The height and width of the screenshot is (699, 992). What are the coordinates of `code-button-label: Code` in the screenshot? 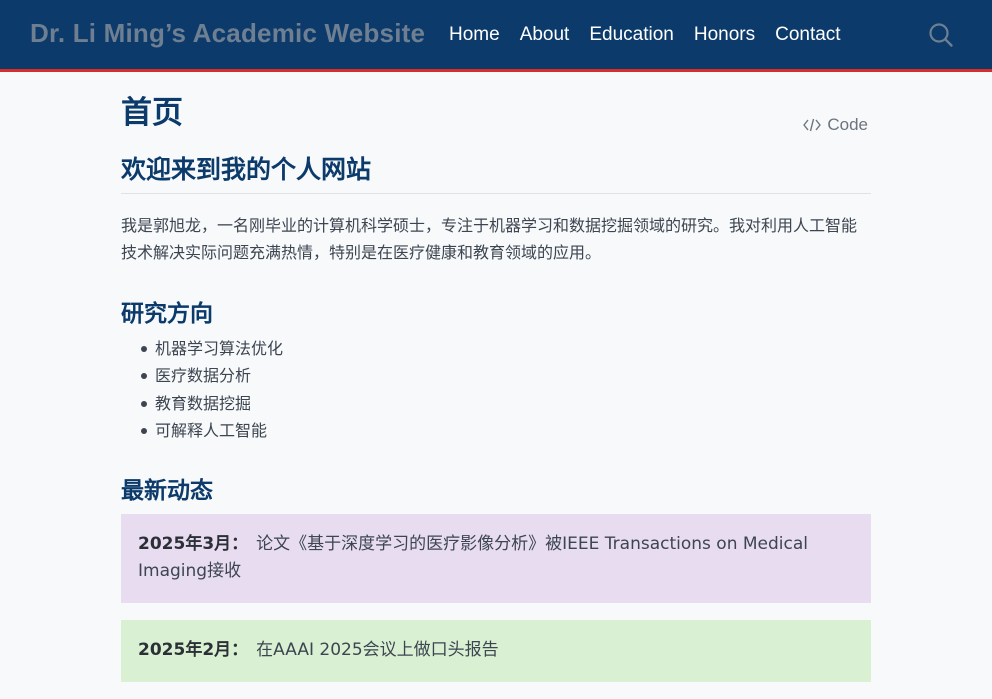 It's located at (847, 124).